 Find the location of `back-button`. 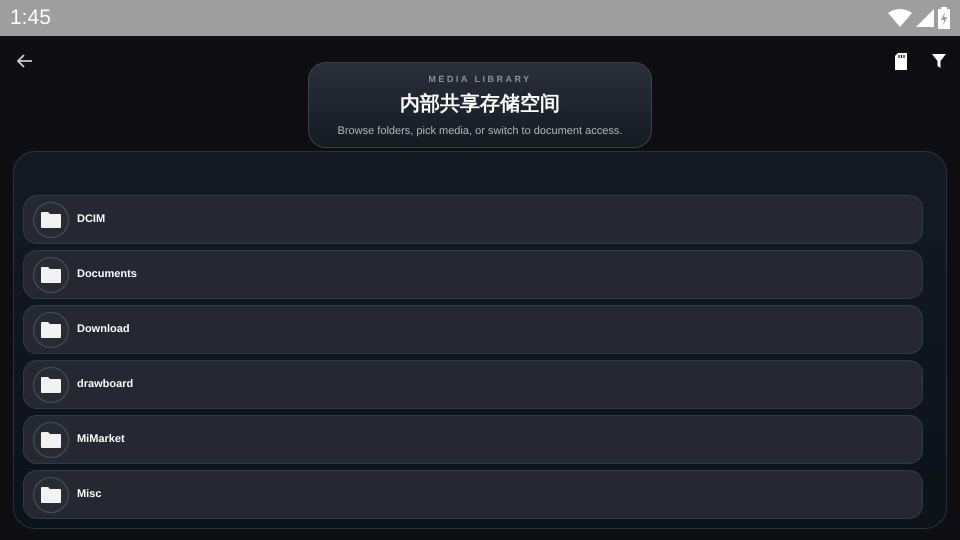

back-button is located at coordinates (25, 61).